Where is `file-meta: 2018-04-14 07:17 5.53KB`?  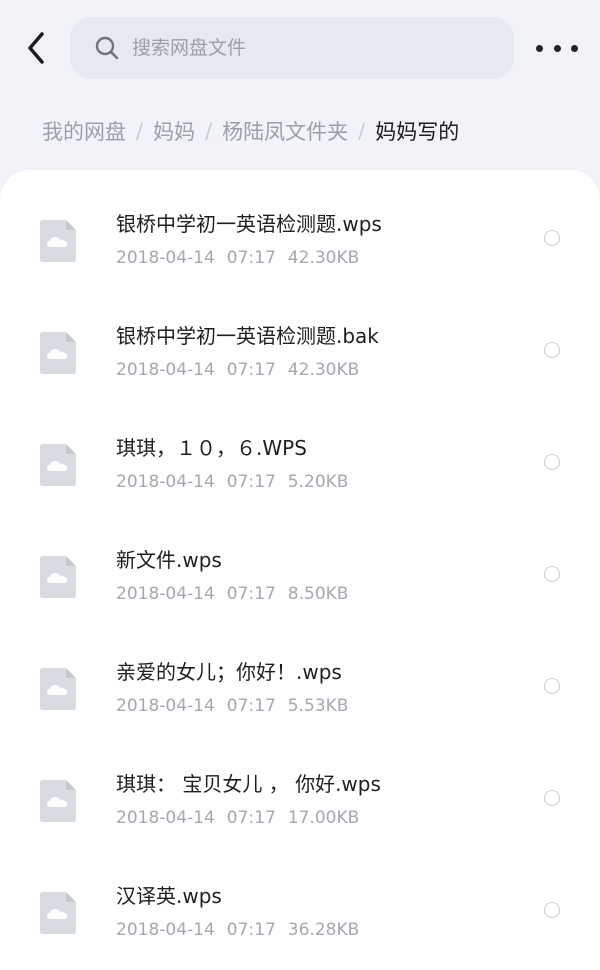
file-meta: 2018-04-14 07:17 5.53KB is located at coordinates (232, 706).